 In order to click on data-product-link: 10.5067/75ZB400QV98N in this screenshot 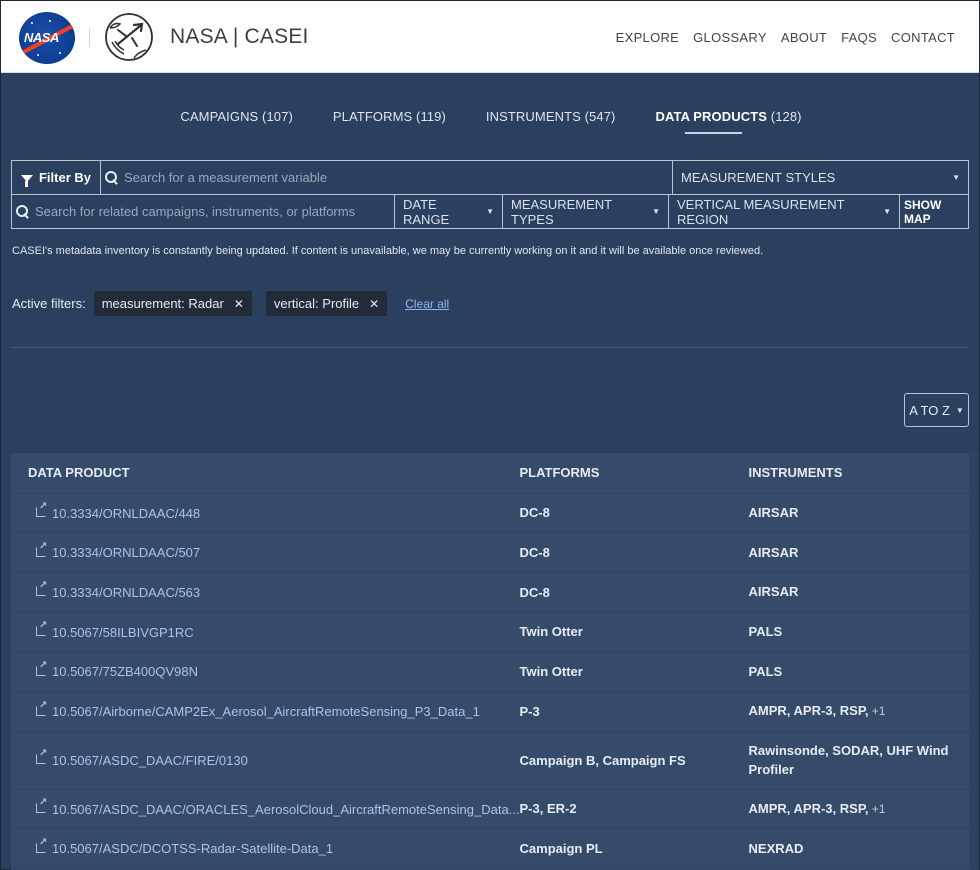, I will do `click(113, 669)`.